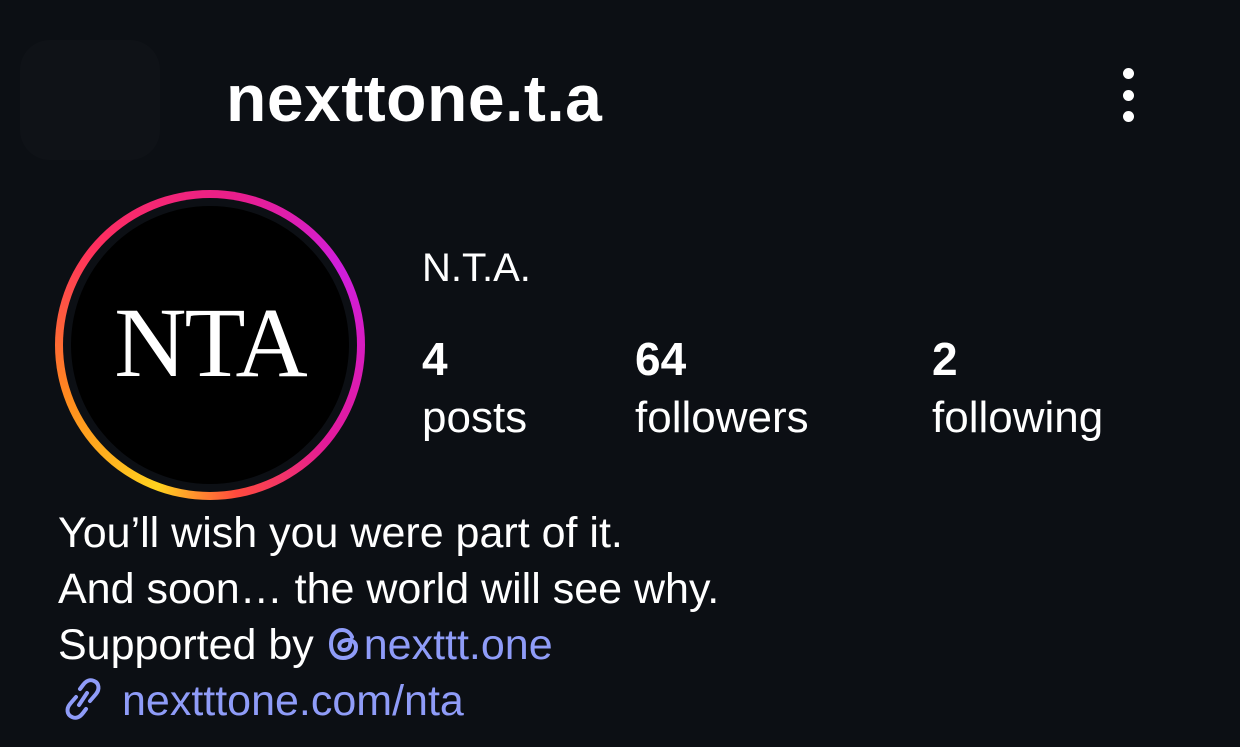 The width and height of the screenshot is (1240, 747). I want to click on stat-followers-label: followers, so click(722, 417).